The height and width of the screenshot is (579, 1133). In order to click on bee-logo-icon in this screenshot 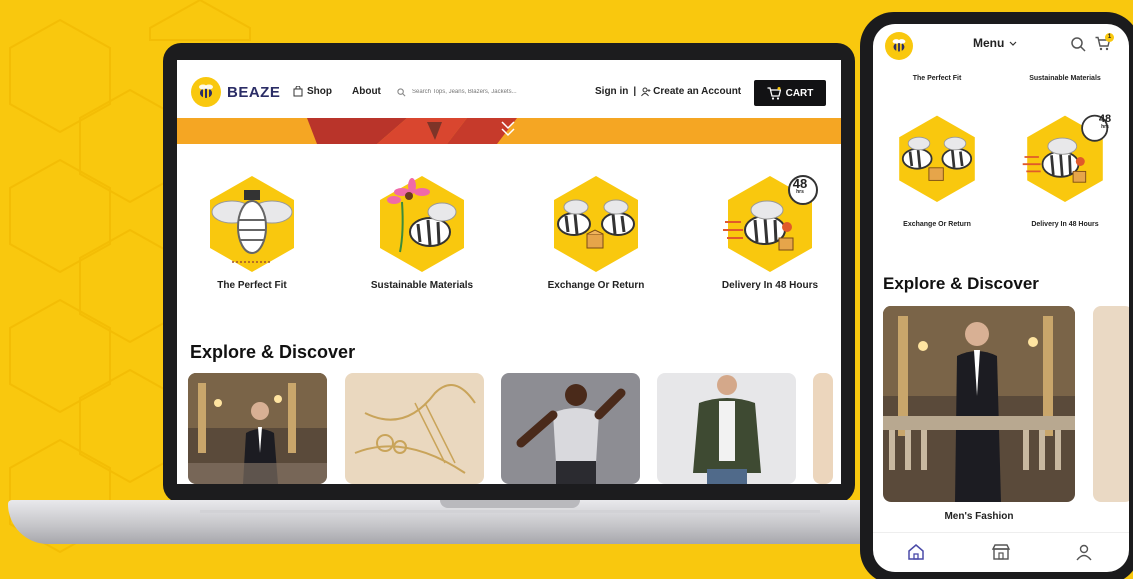, I will do `click(206, 92)`.